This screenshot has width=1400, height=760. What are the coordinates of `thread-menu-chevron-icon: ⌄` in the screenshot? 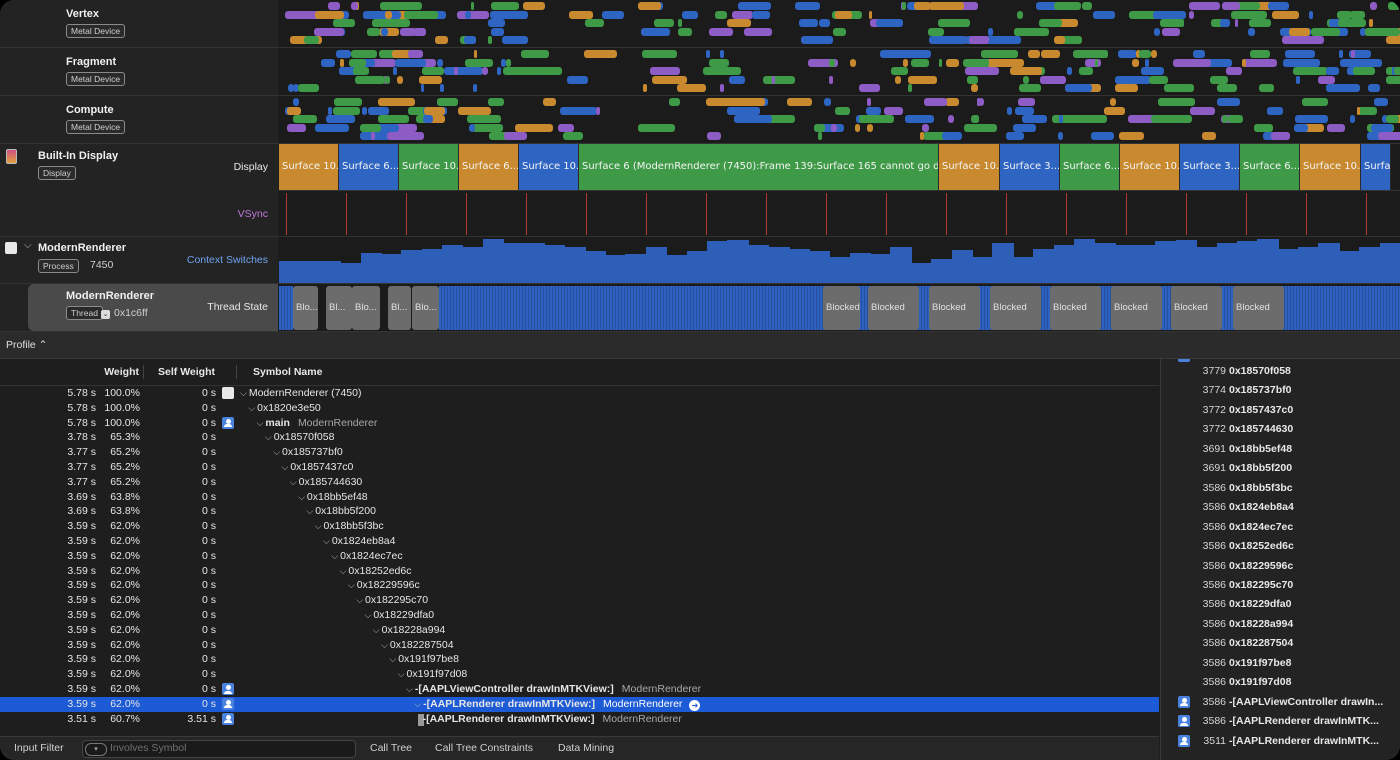 It's located at (105, 314).